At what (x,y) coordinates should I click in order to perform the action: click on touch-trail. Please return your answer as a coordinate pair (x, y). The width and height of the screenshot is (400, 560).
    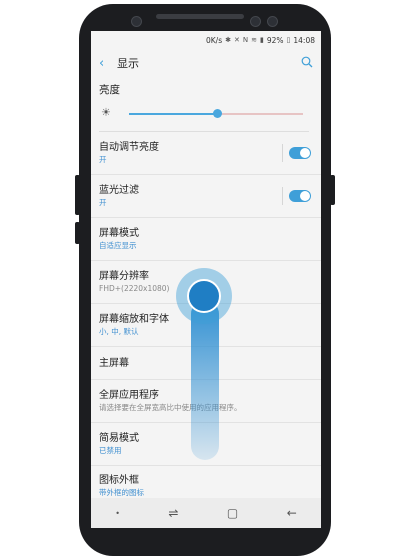
    Looking at the image, I should click on (205, 380).